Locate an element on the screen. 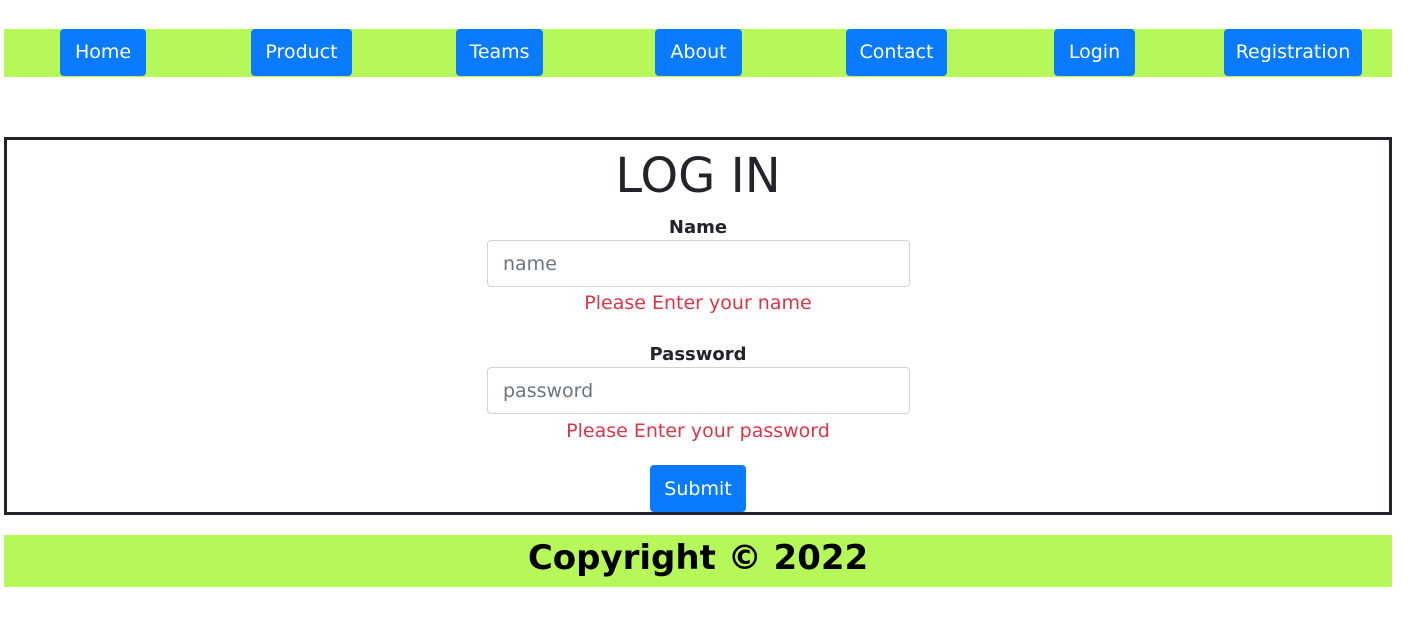 The width and height of the screenshot is (1427, 637). submit-button: Submit is located at coordinates (698, 488).